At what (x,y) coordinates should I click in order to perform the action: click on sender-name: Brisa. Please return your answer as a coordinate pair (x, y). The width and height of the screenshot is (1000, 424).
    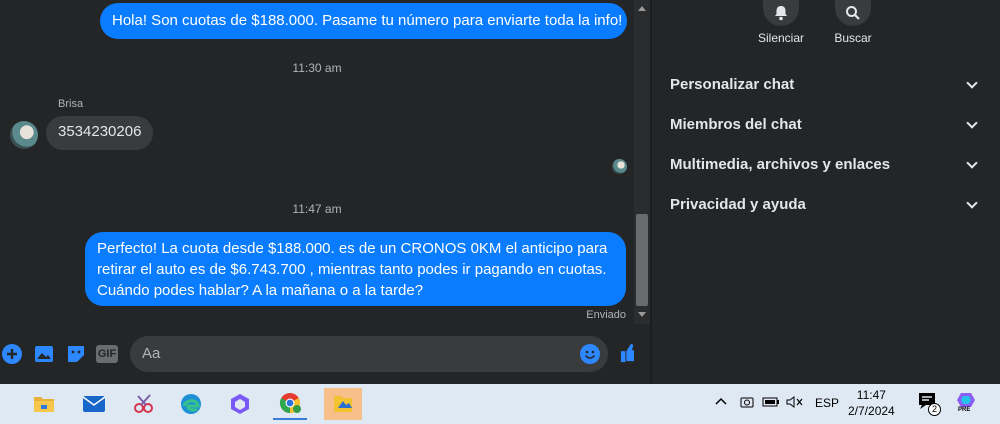
    Looking at the image, I should click on (71, 104).